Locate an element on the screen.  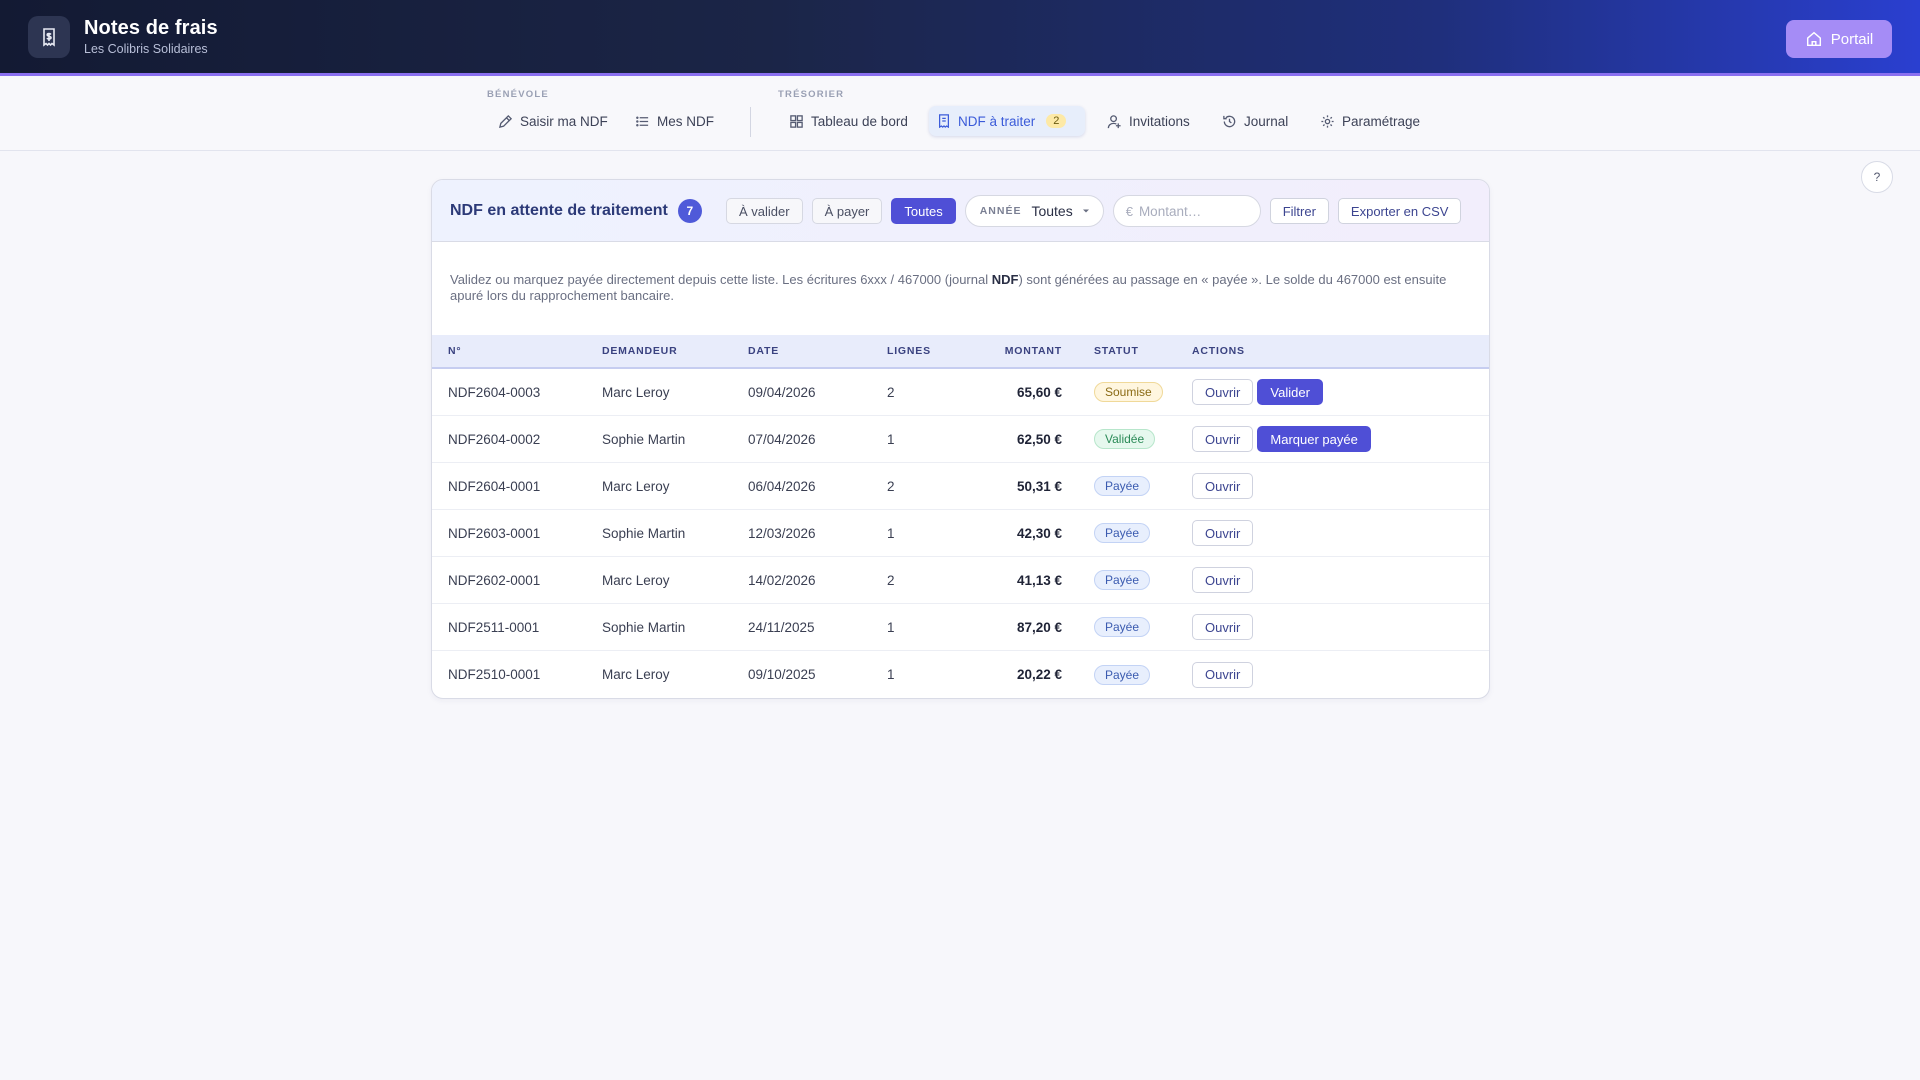
nav-item-invitations: Invitations is located at coordinates (1148, 121).